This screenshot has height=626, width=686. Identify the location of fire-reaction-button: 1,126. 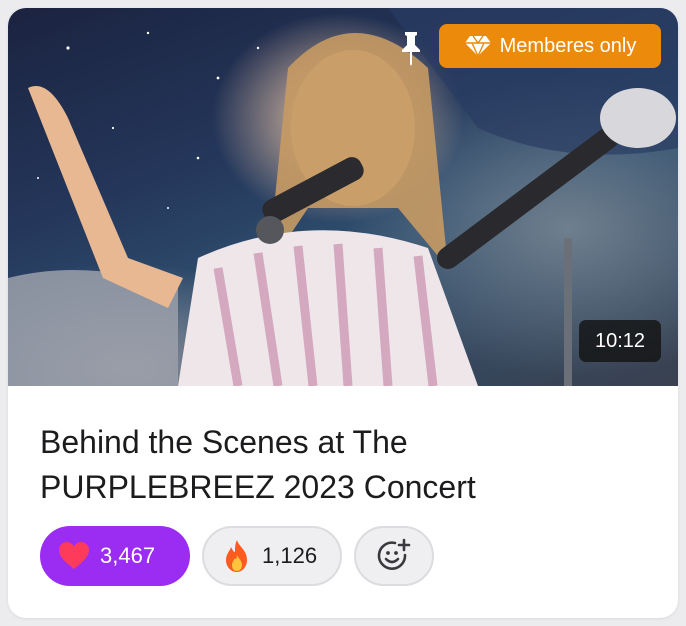
(272, 556).